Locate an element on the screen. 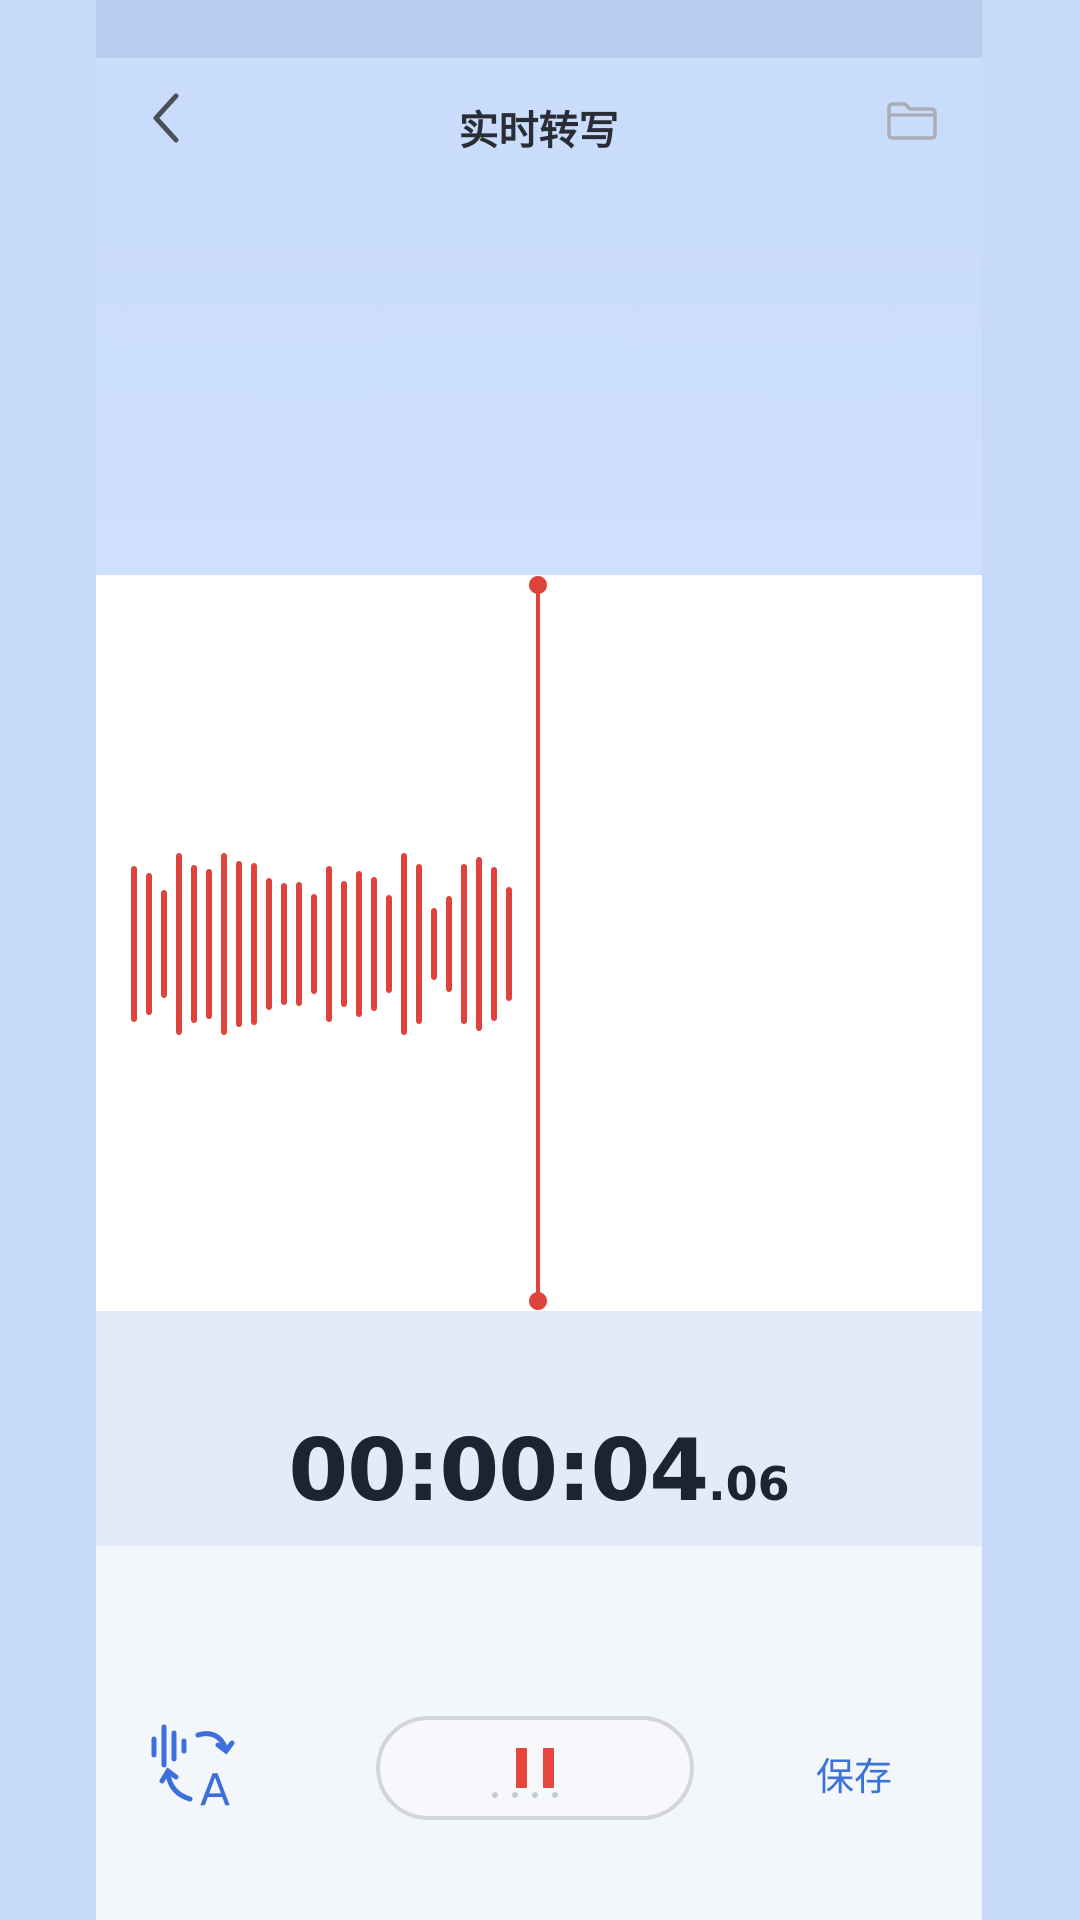  playhead-bottom-handle is located at coordinates (538, 1301).